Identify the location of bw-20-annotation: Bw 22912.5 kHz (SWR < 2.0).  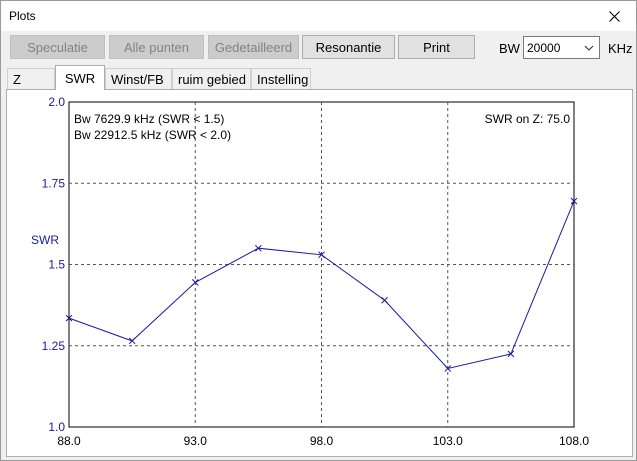
(152, 135).